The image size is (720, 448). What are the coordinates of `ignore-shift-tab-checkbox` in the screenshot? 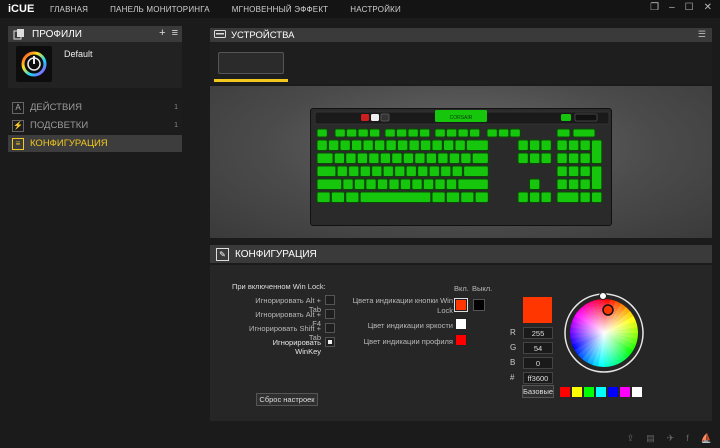 It's located at (330, 328).